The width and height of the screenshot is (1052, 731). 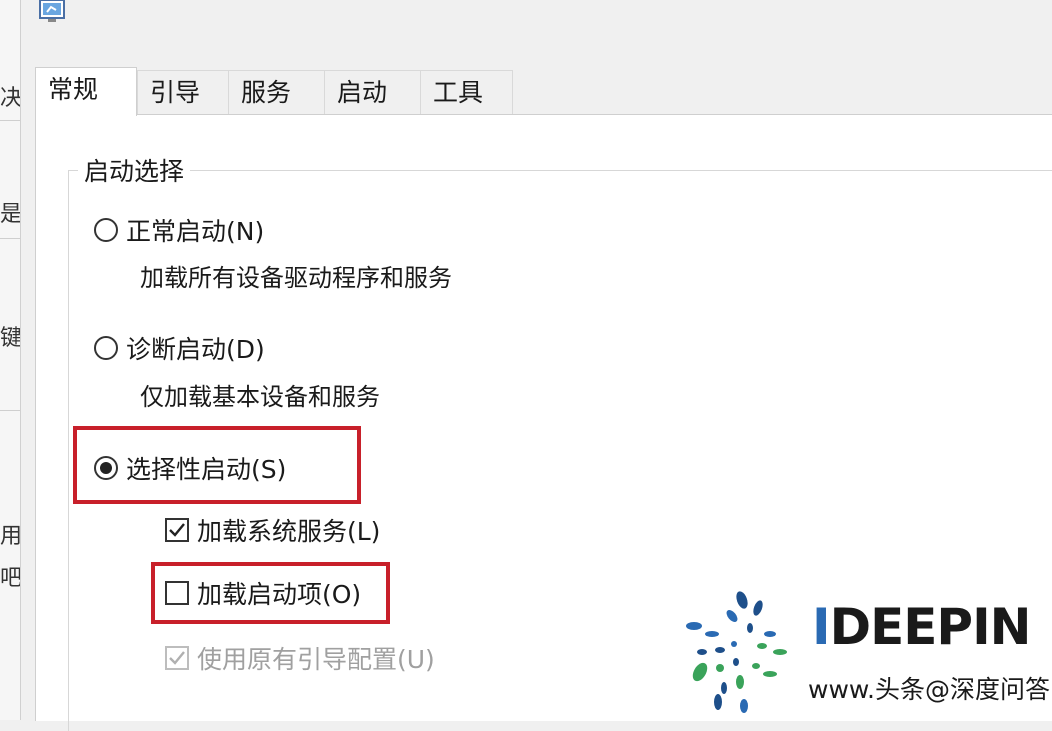 I want to click on checkbox-checked, so click(x=177, y=530).